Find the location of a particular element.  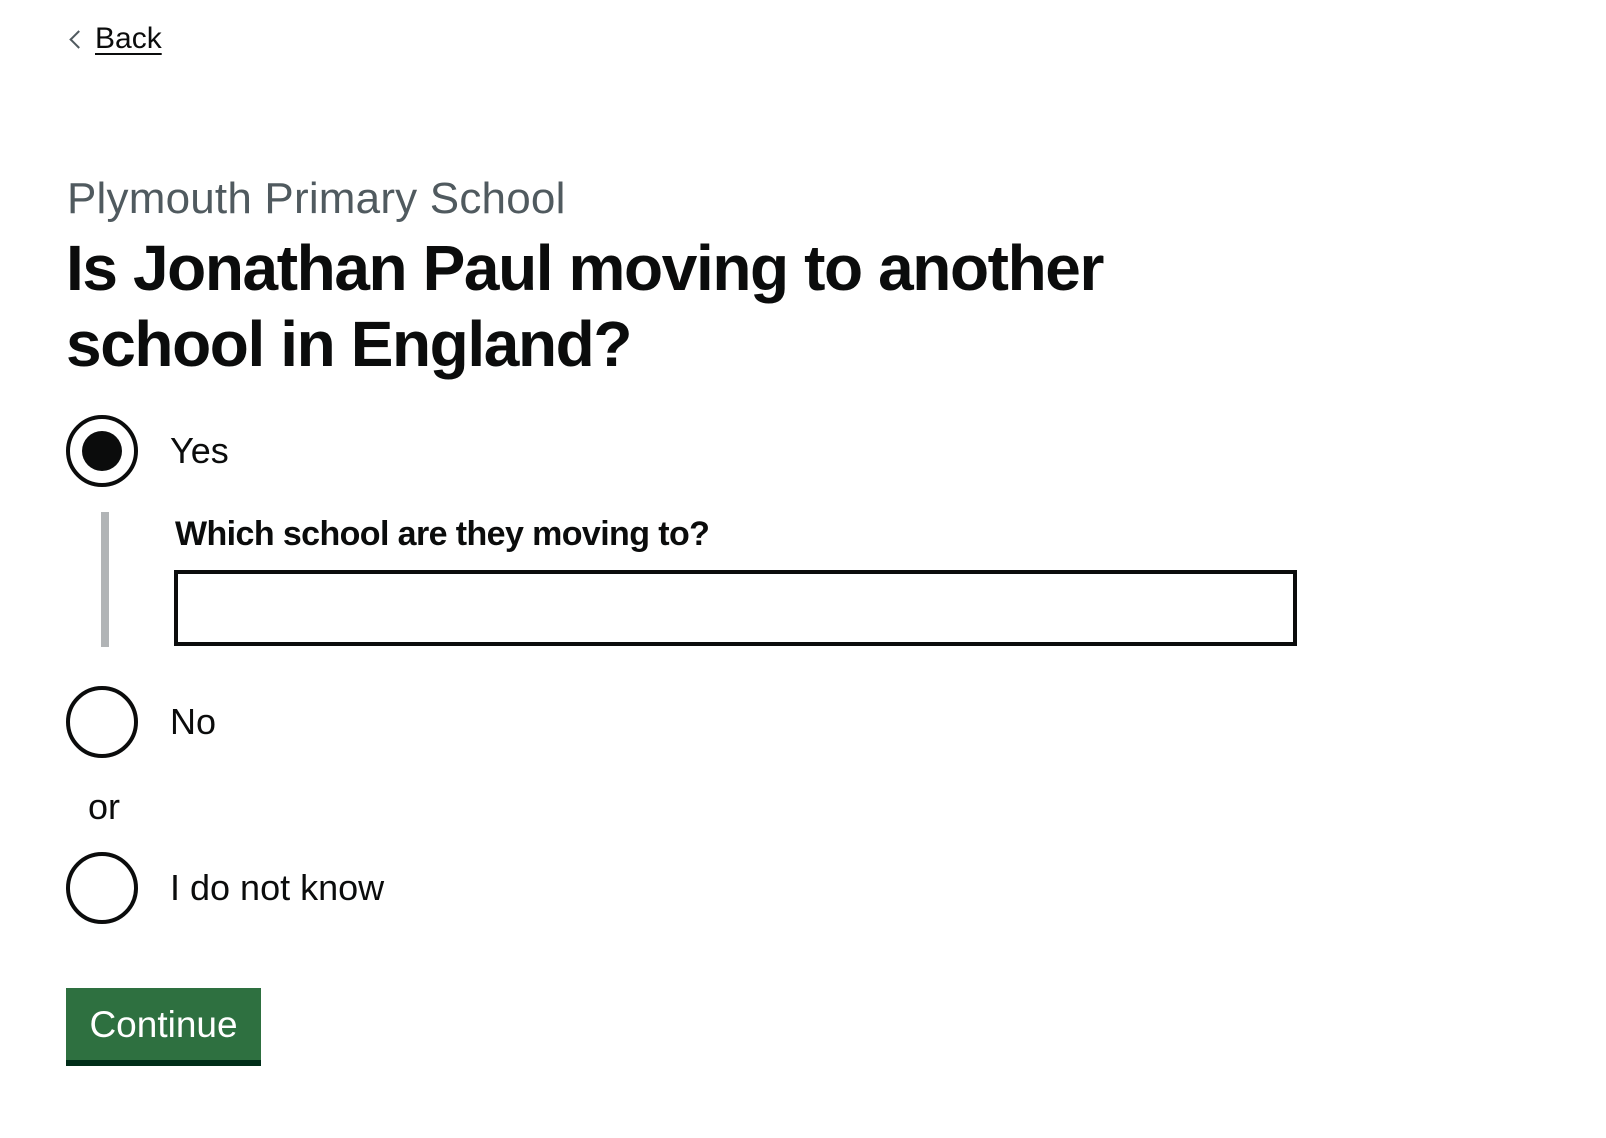

radio-label-no: No is located at coordinates (193, 721).